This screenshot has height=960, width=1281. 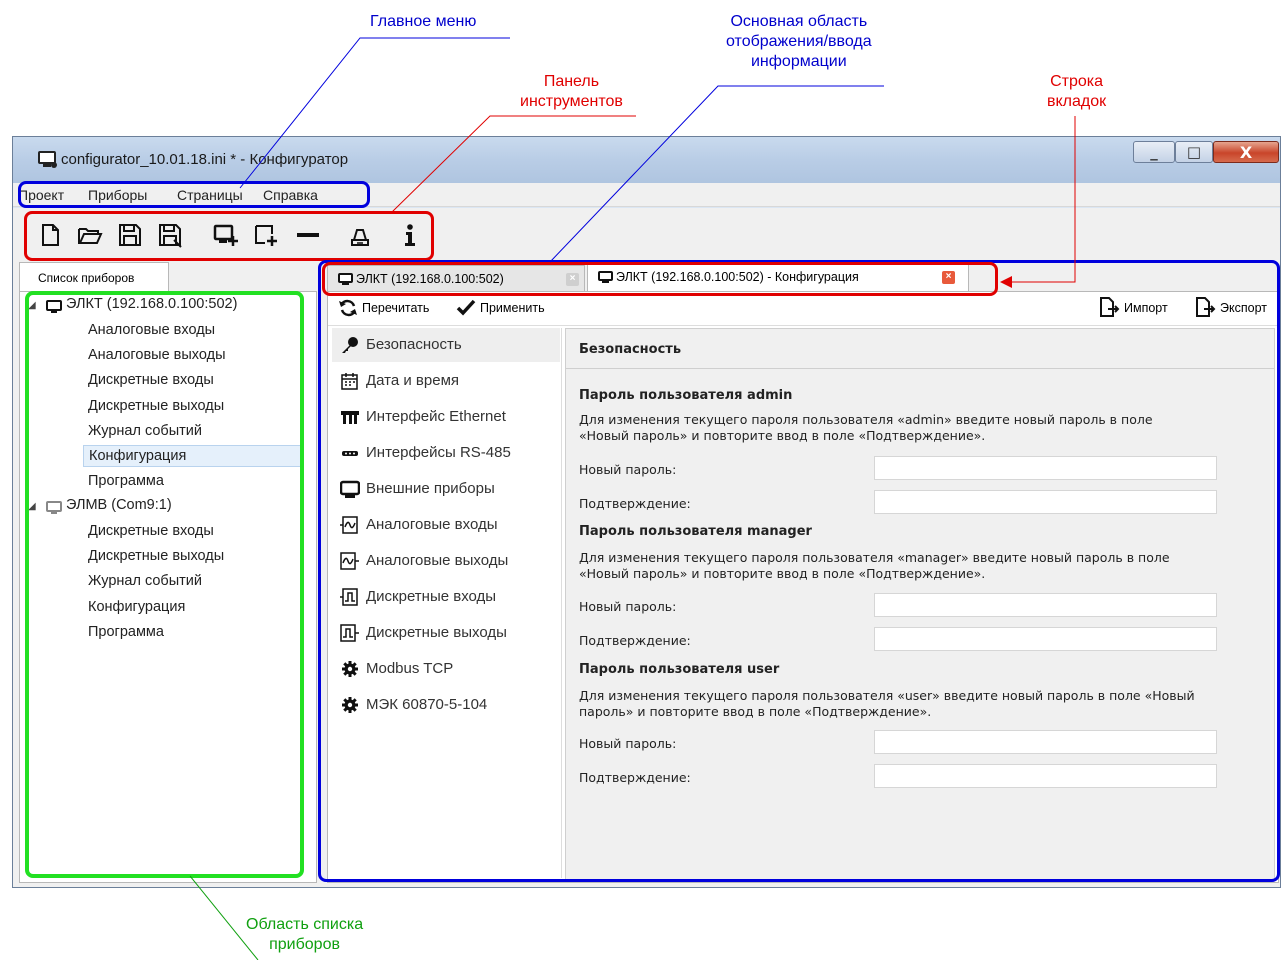 I want to click on close-icon: X, so click(x=1246, y=152).